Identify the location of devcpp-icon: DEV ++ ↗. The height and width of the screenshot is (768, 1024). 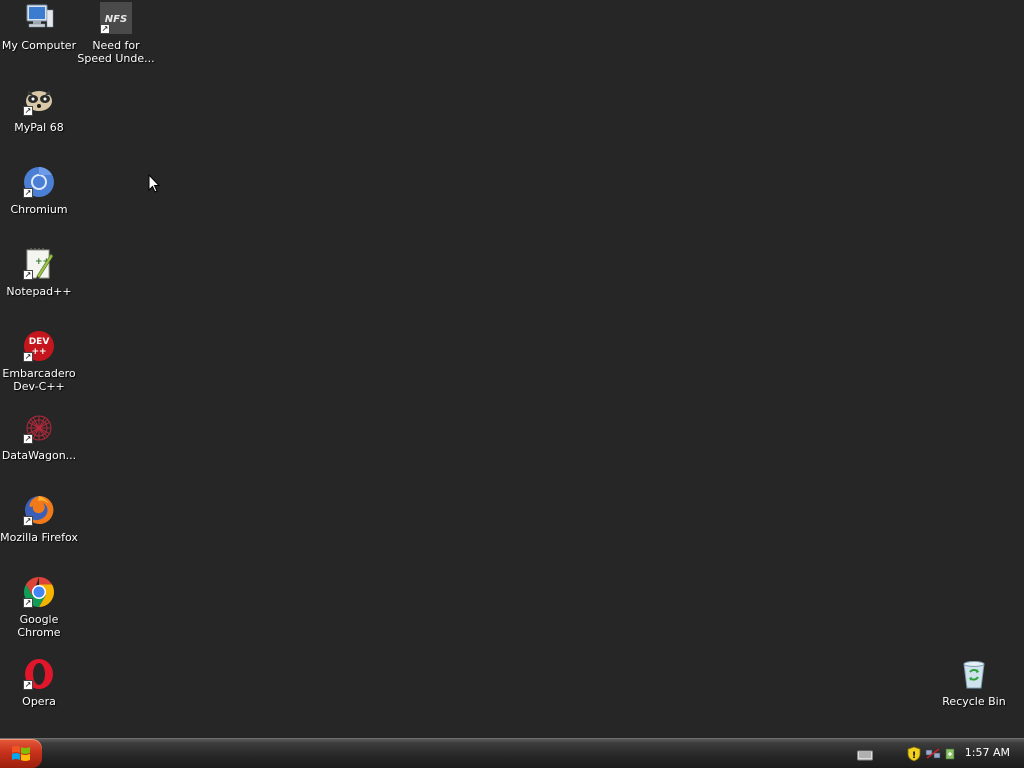
(39, 346).